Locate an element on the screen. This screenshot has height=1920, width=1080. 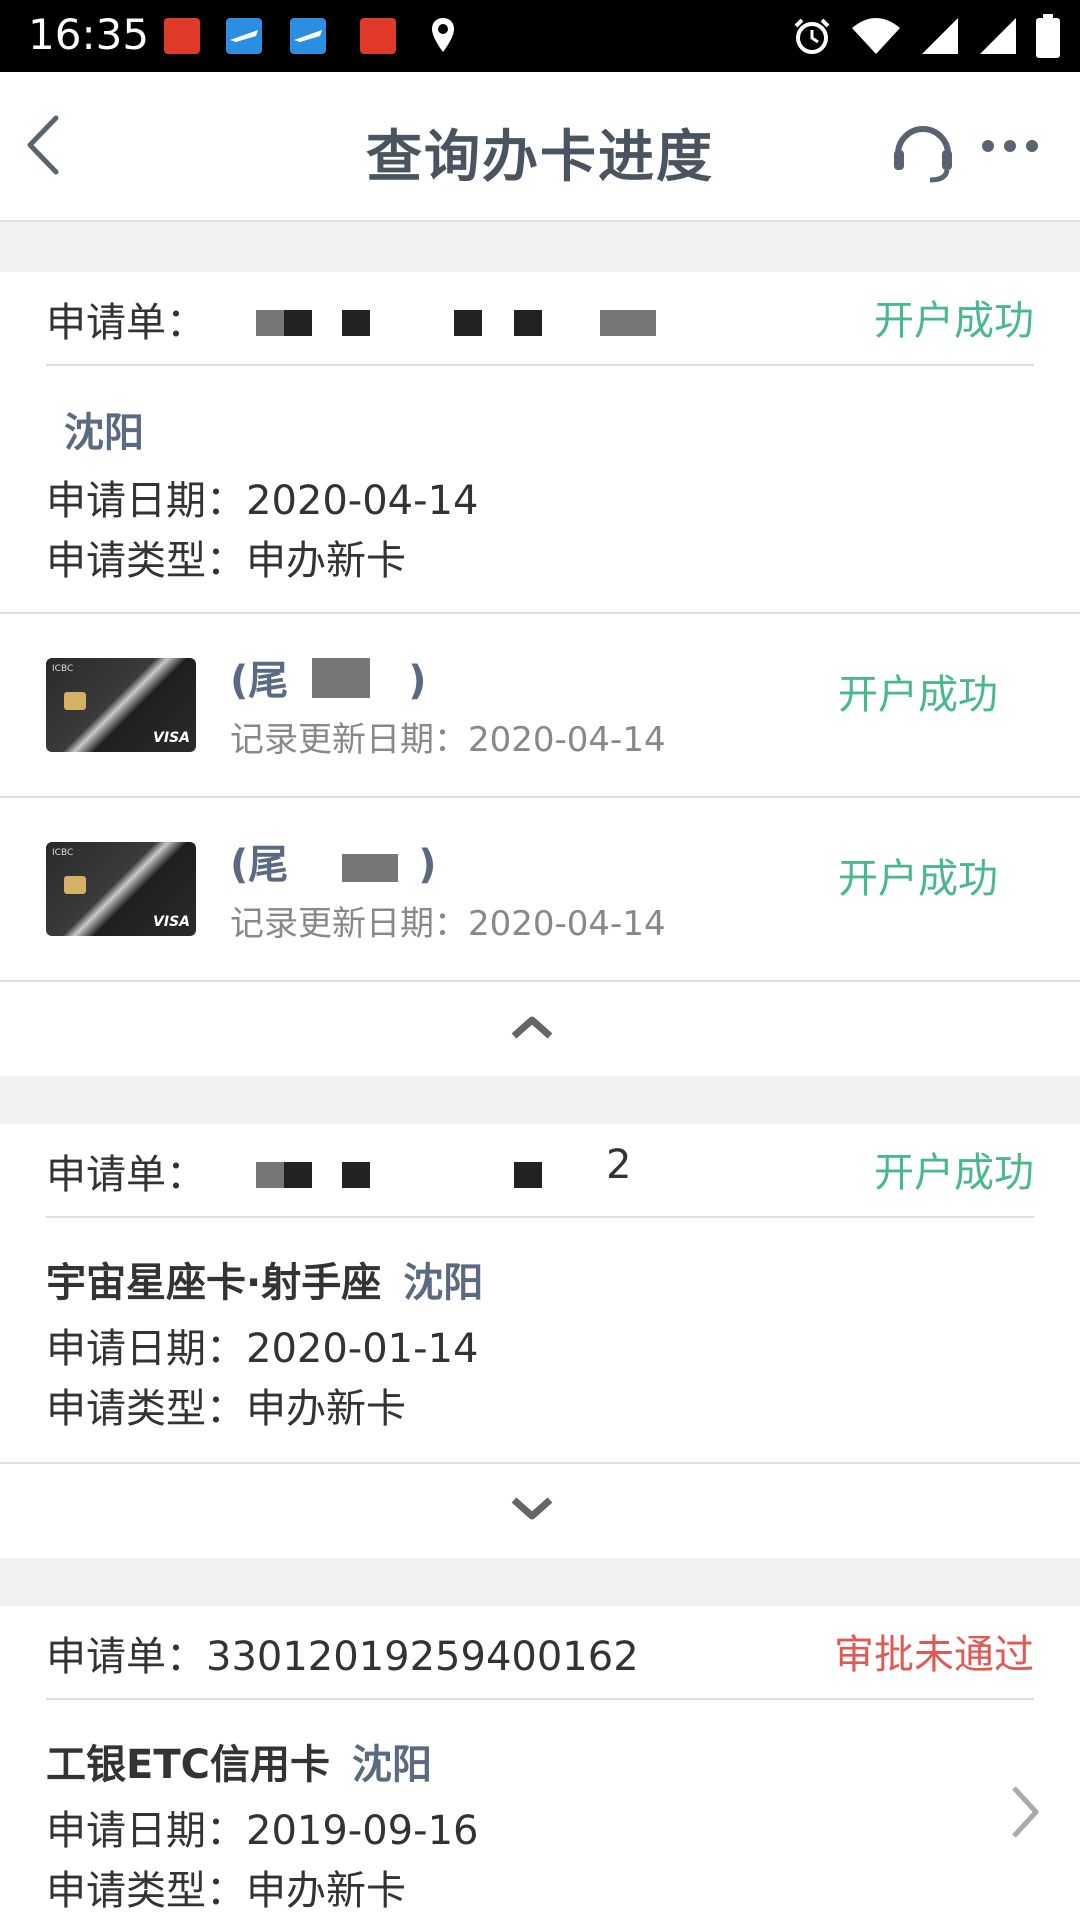
application-header: 申请单：33012019259400162 审批未通过 is located at coordinates (540, 1653).